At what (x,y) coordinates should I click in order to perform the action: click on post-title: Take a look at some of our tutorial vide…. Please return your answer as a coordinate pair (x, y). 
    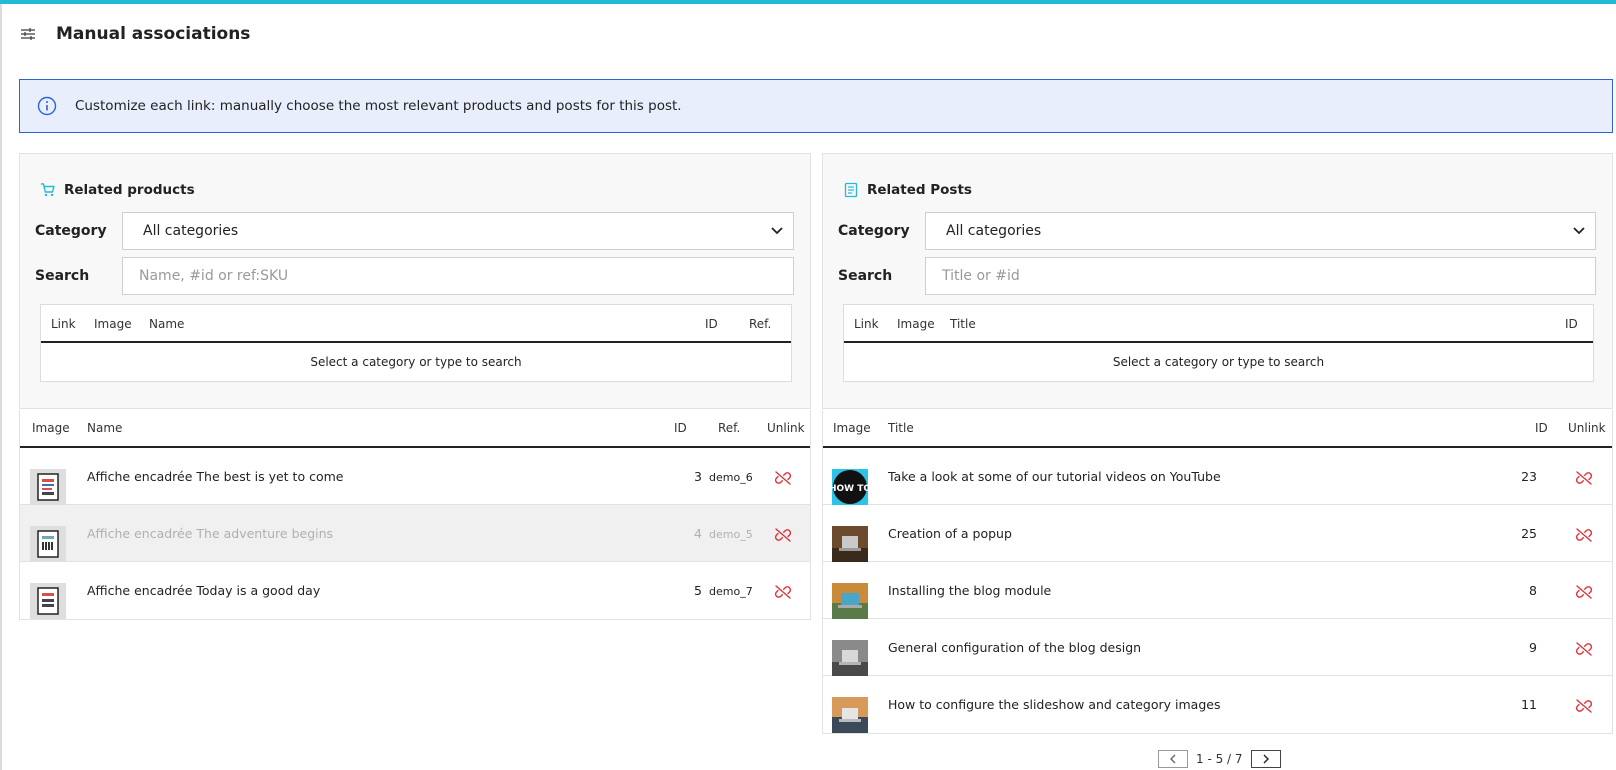
    Looking at the image, I should click on (1054, 476).